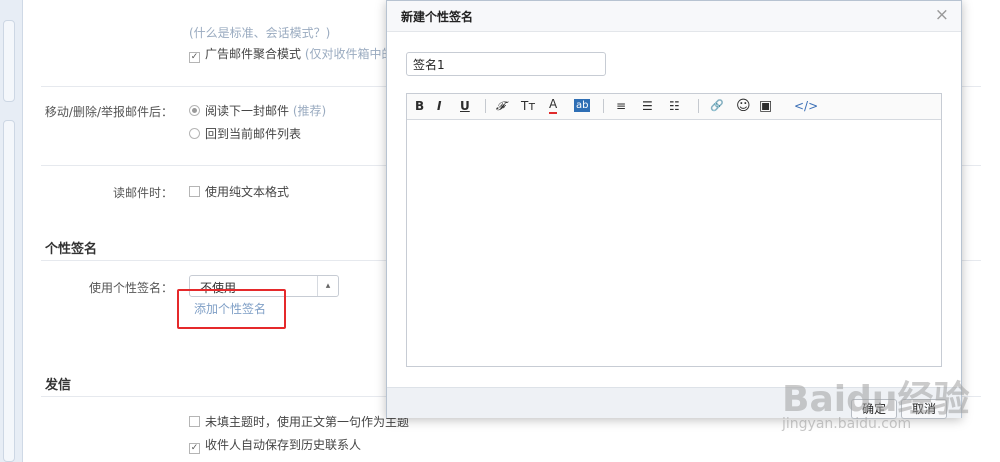  Describe the element at coordinates (307, 422) in the screenshot. I see `send-opt1: 未填主题时，使用正文第一句作为主题` at that location.